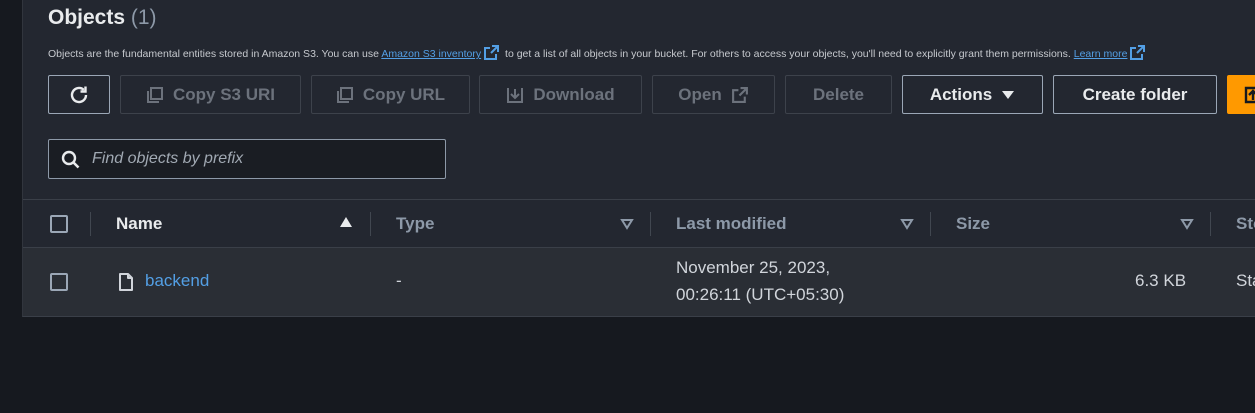  I want to click on object-last-modified-date: November 25, 2023,, so click(753, 267).